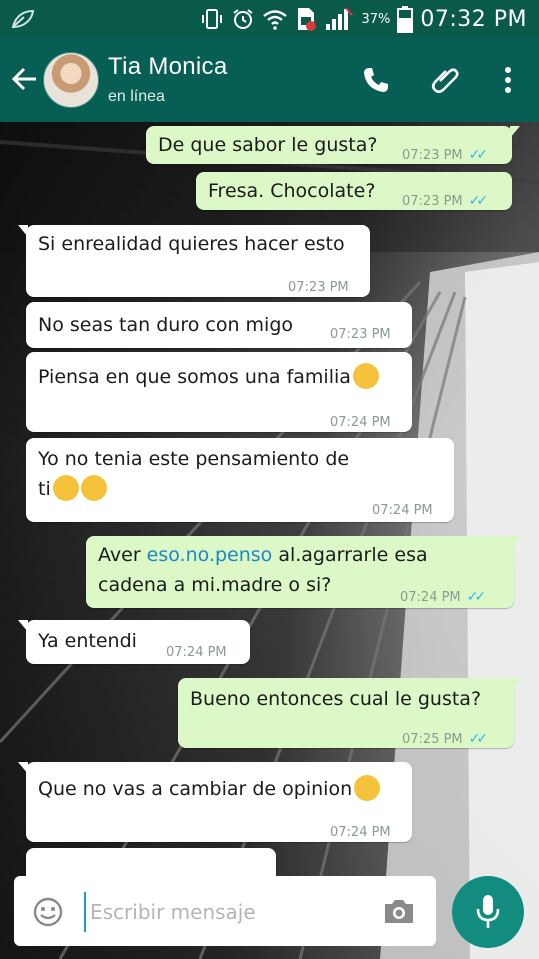  What do you see at coordinates (212, 19) in the screenshot?
I see `phone-vibrate-icon` at bounding box center [212, 19].